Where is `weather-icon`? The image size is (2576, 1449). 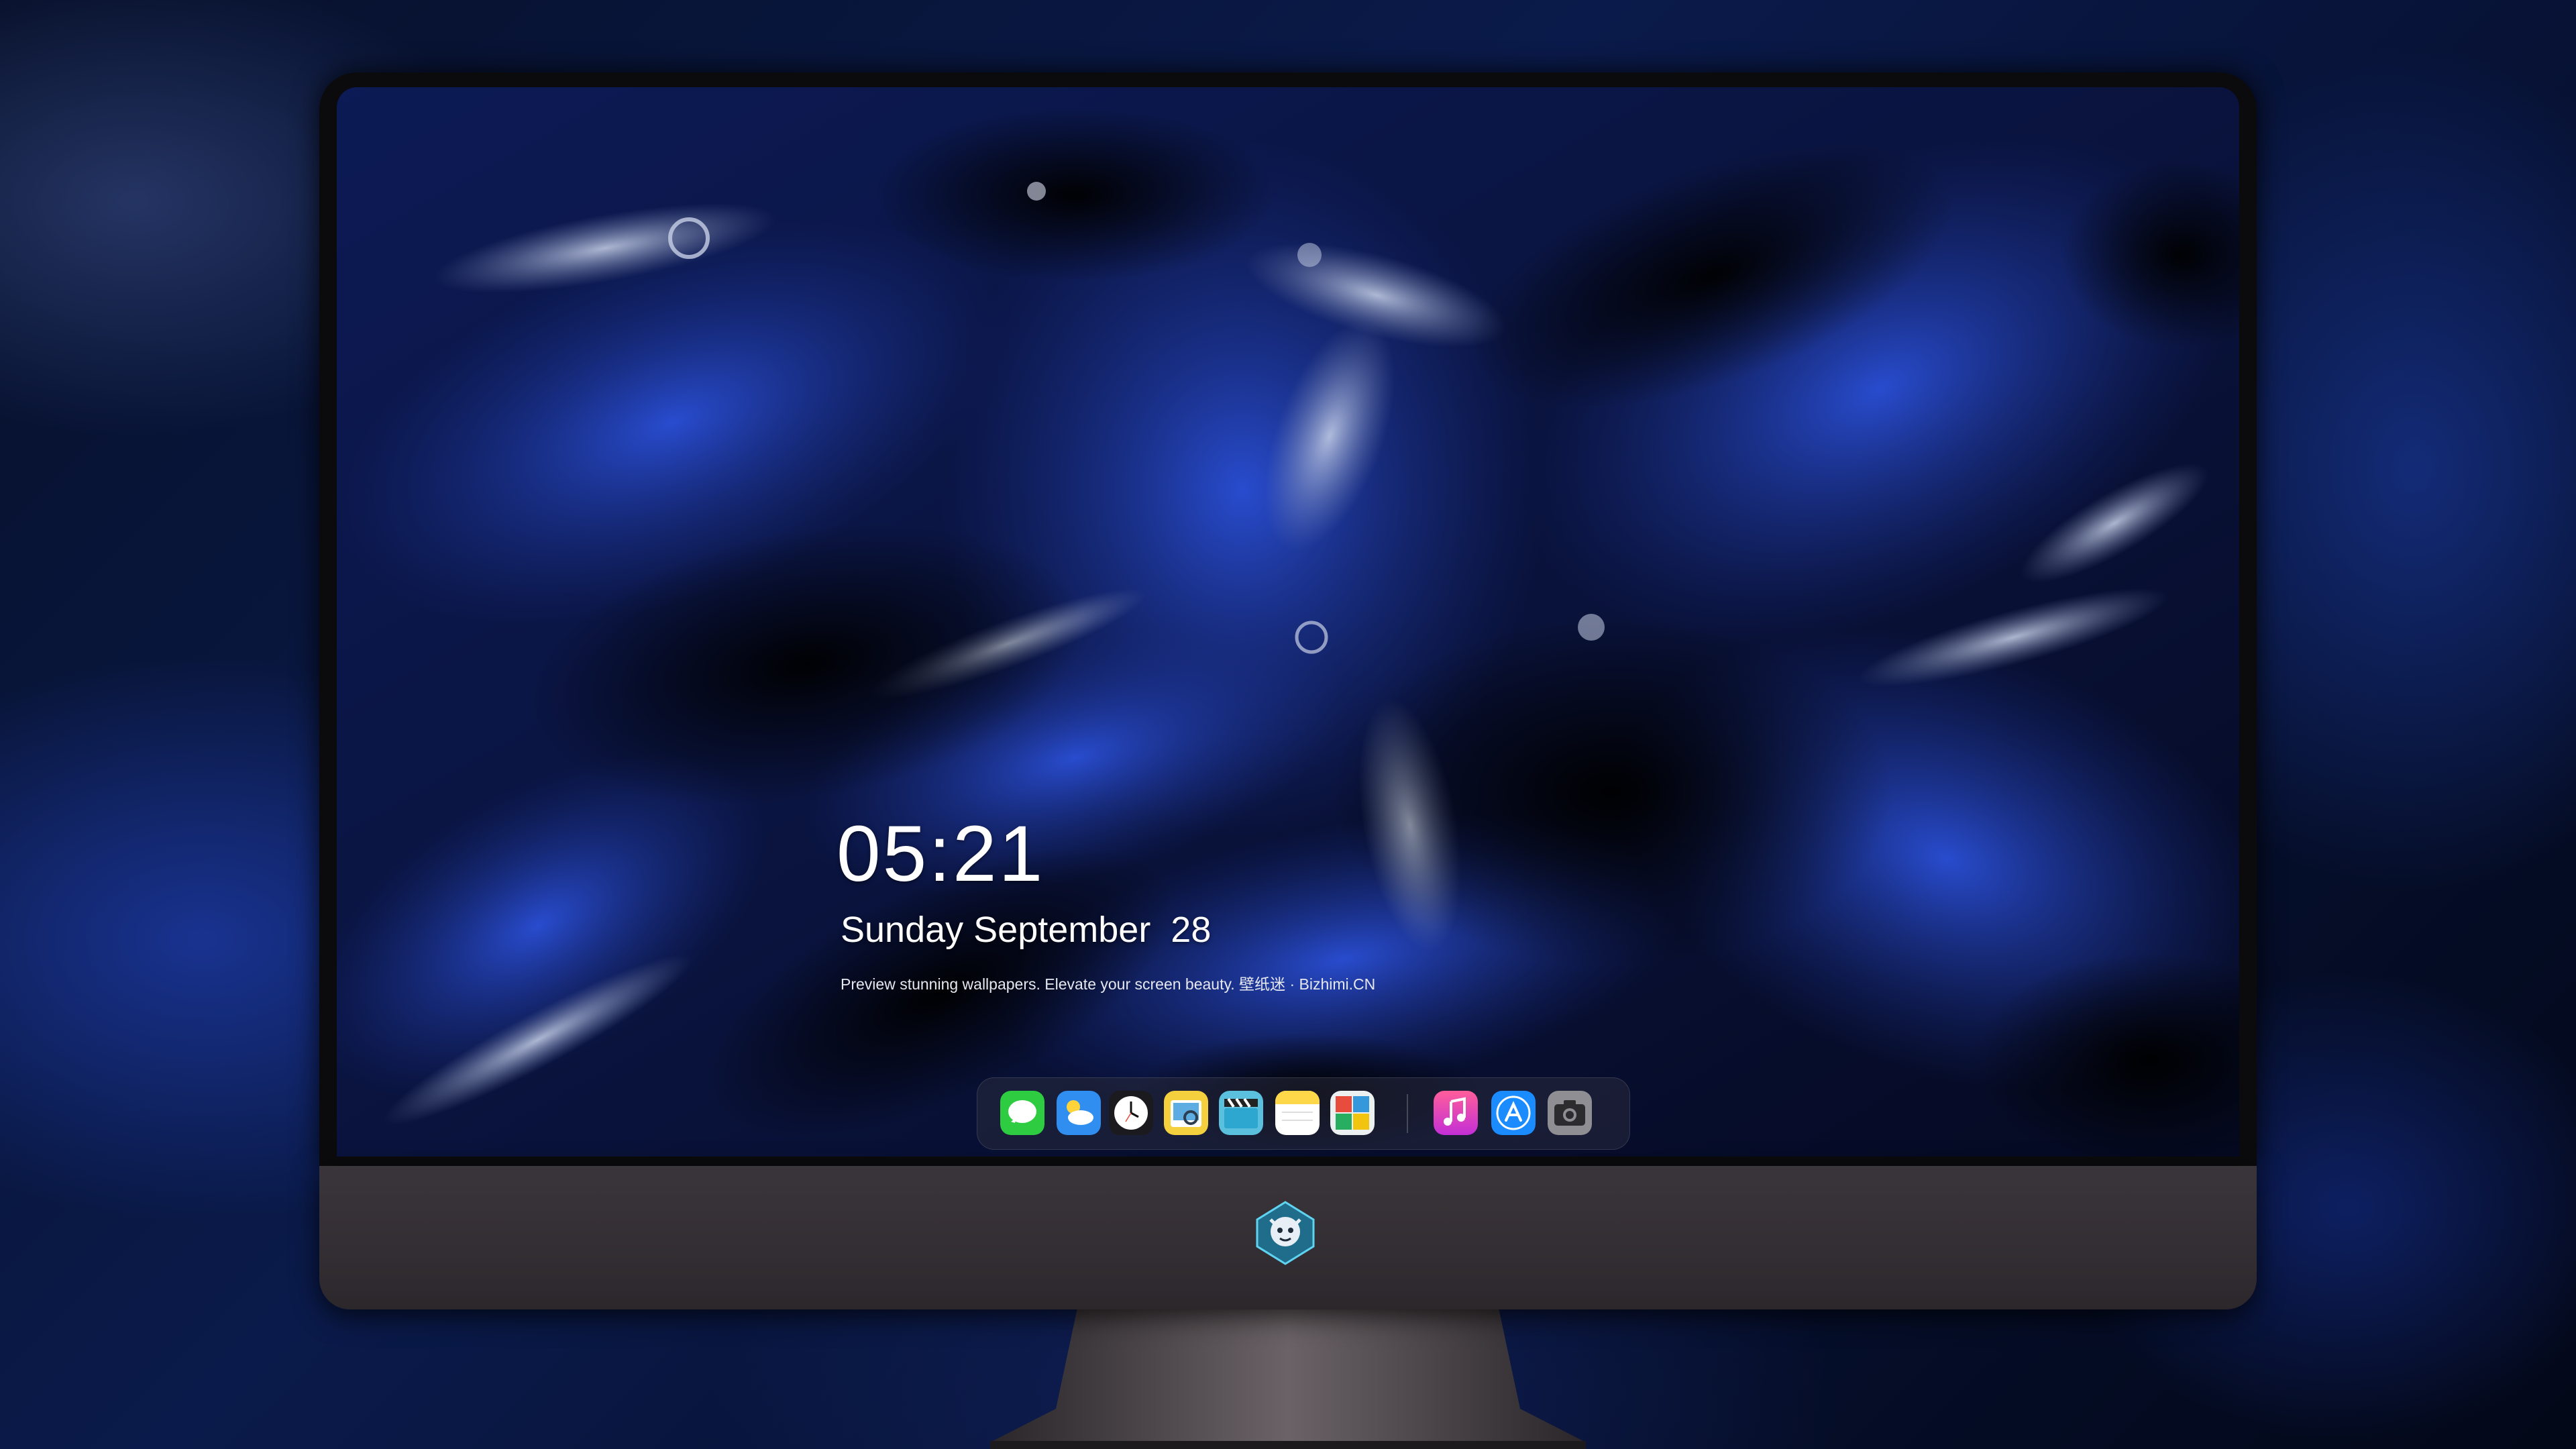
weather-icon is located at coordinates (1079, 1113).